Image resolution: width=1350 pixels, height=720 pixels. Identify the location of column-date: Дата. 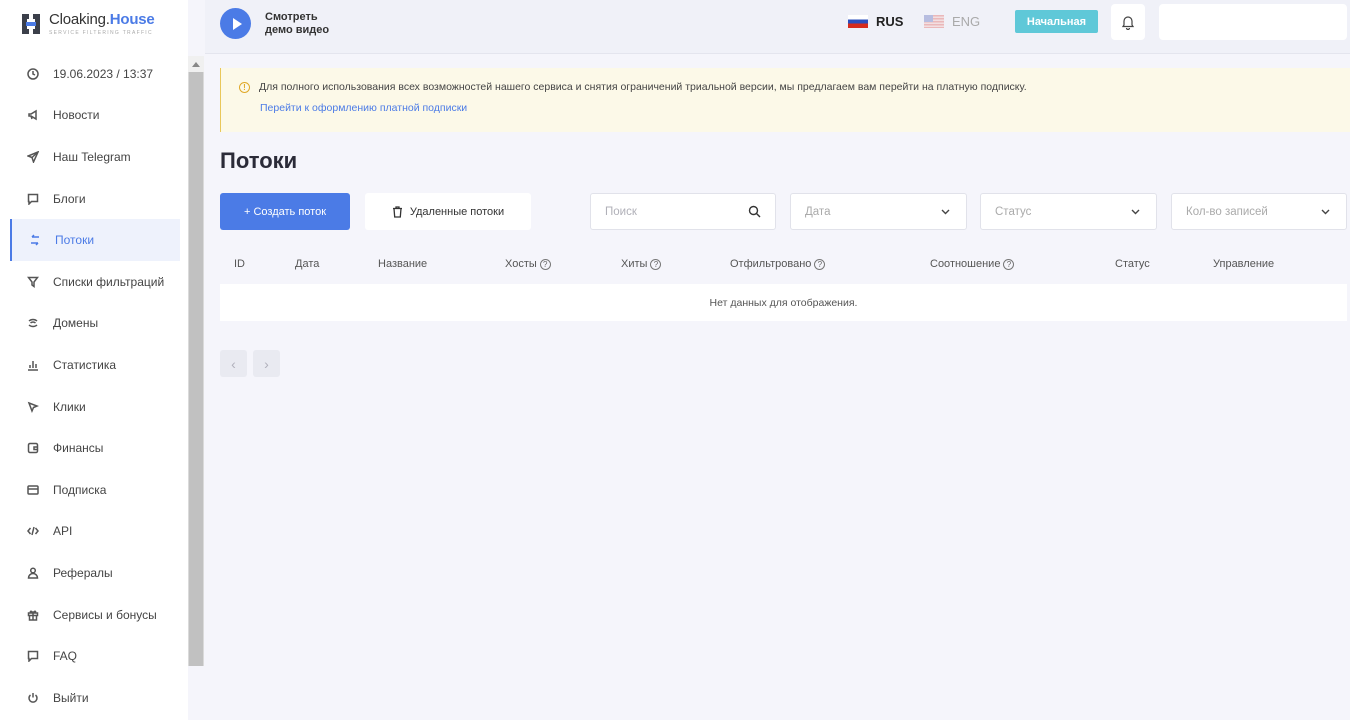
(307, 264).